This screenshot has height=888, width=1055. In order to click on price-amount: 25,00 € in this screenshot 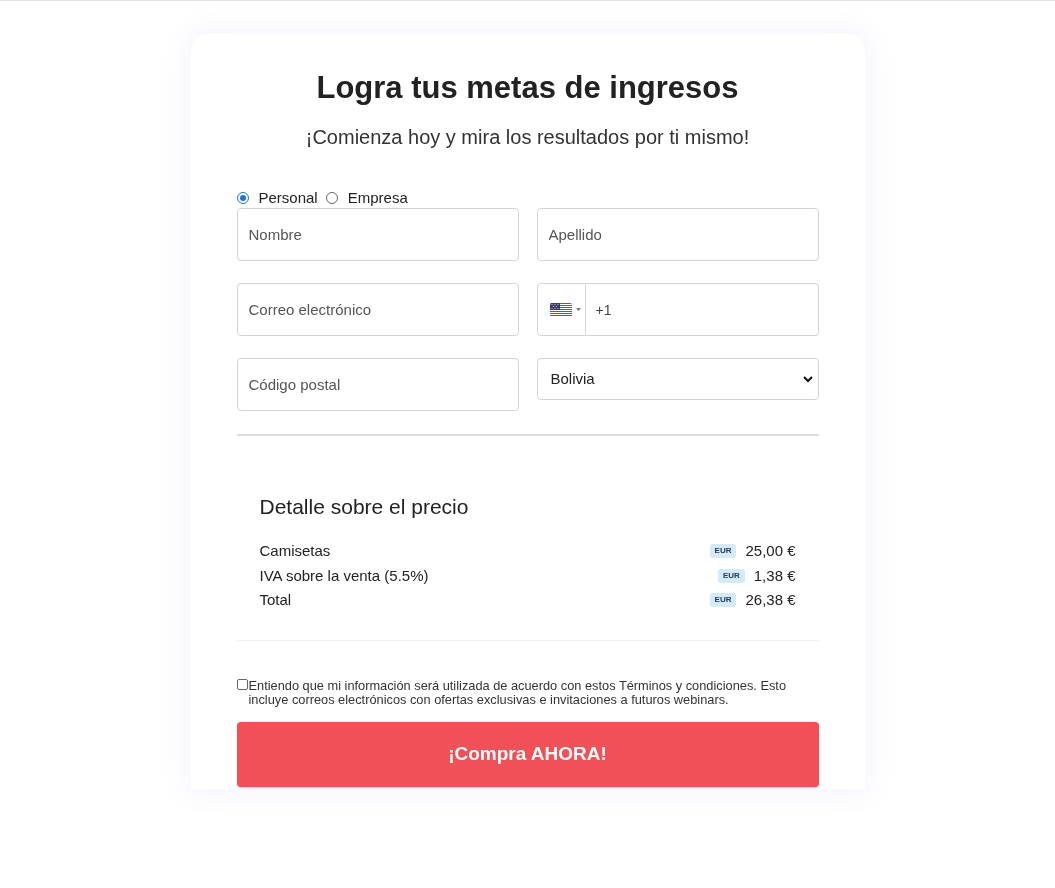, I will do `click(770, 551)`.